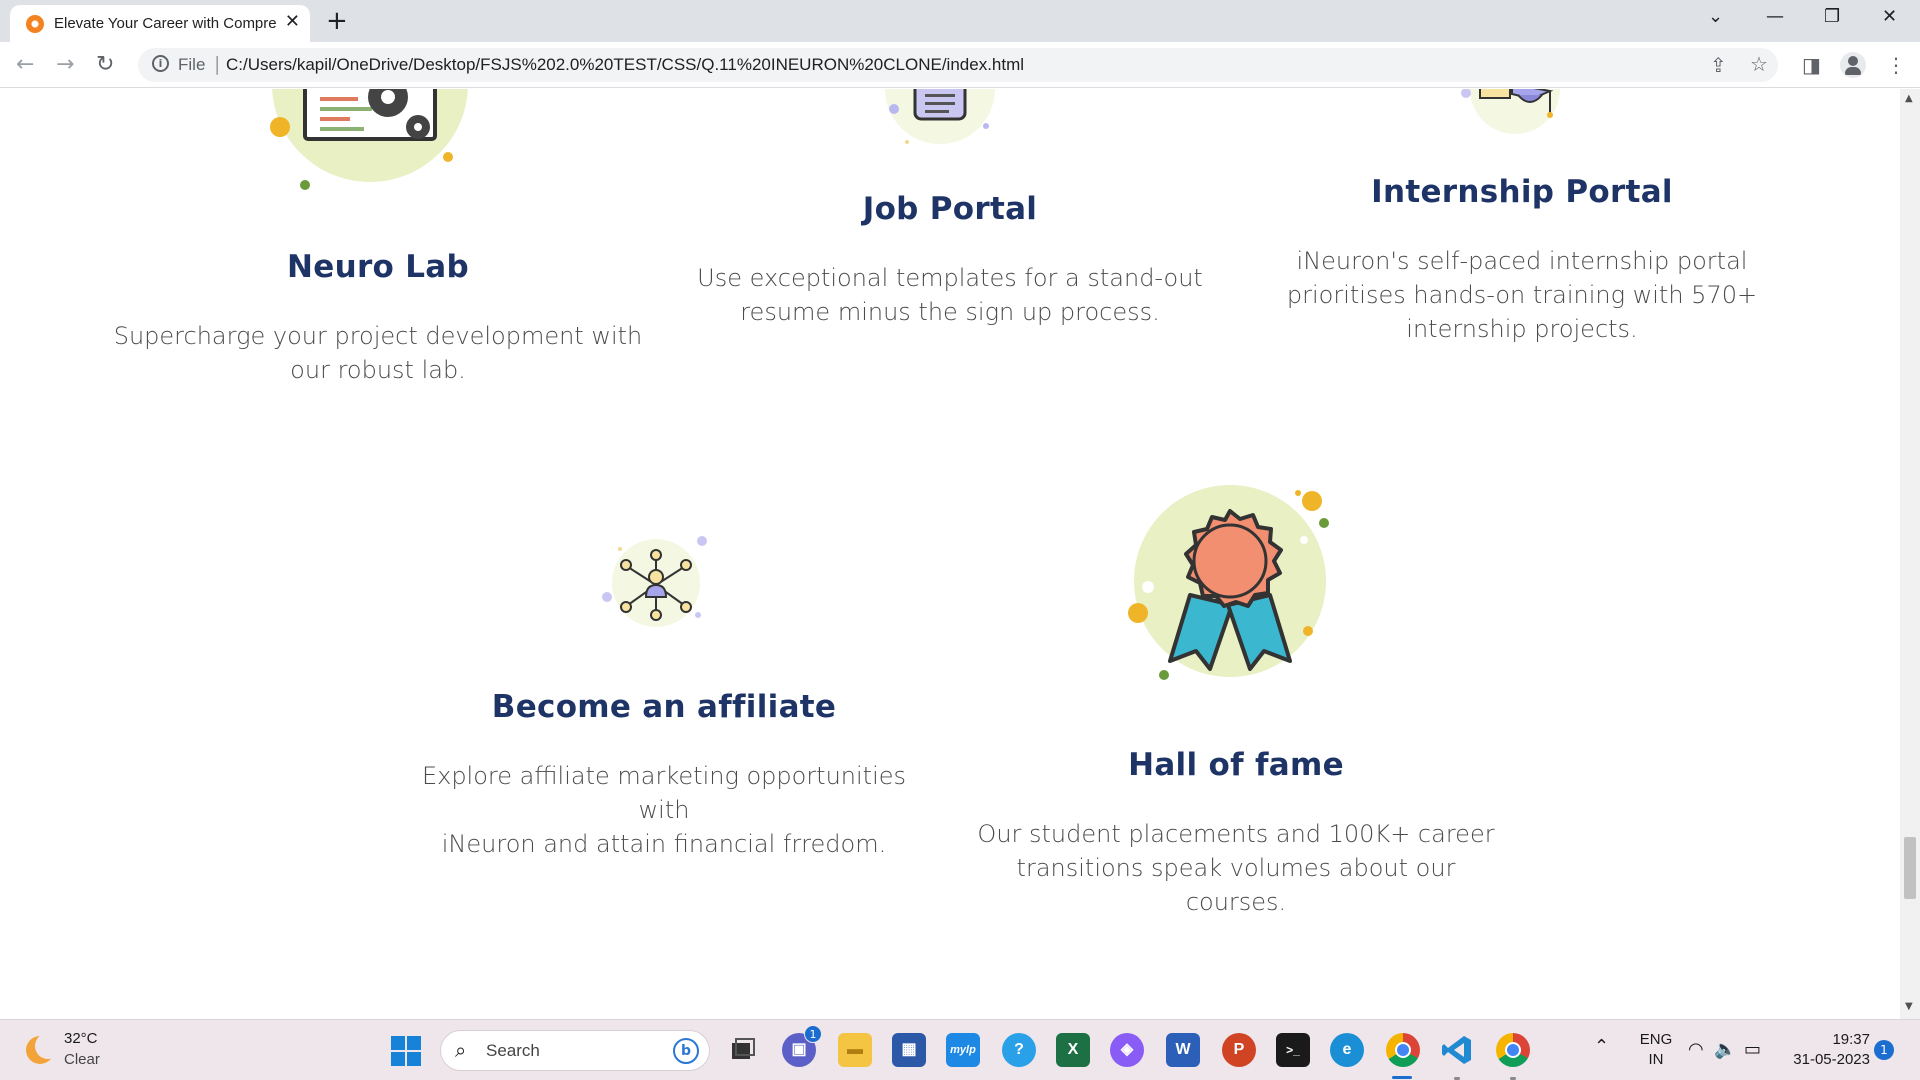 The width and height of the screenshot is (1920, 1080). I want to click on neuro-lab-illustration, so click(369, 139).